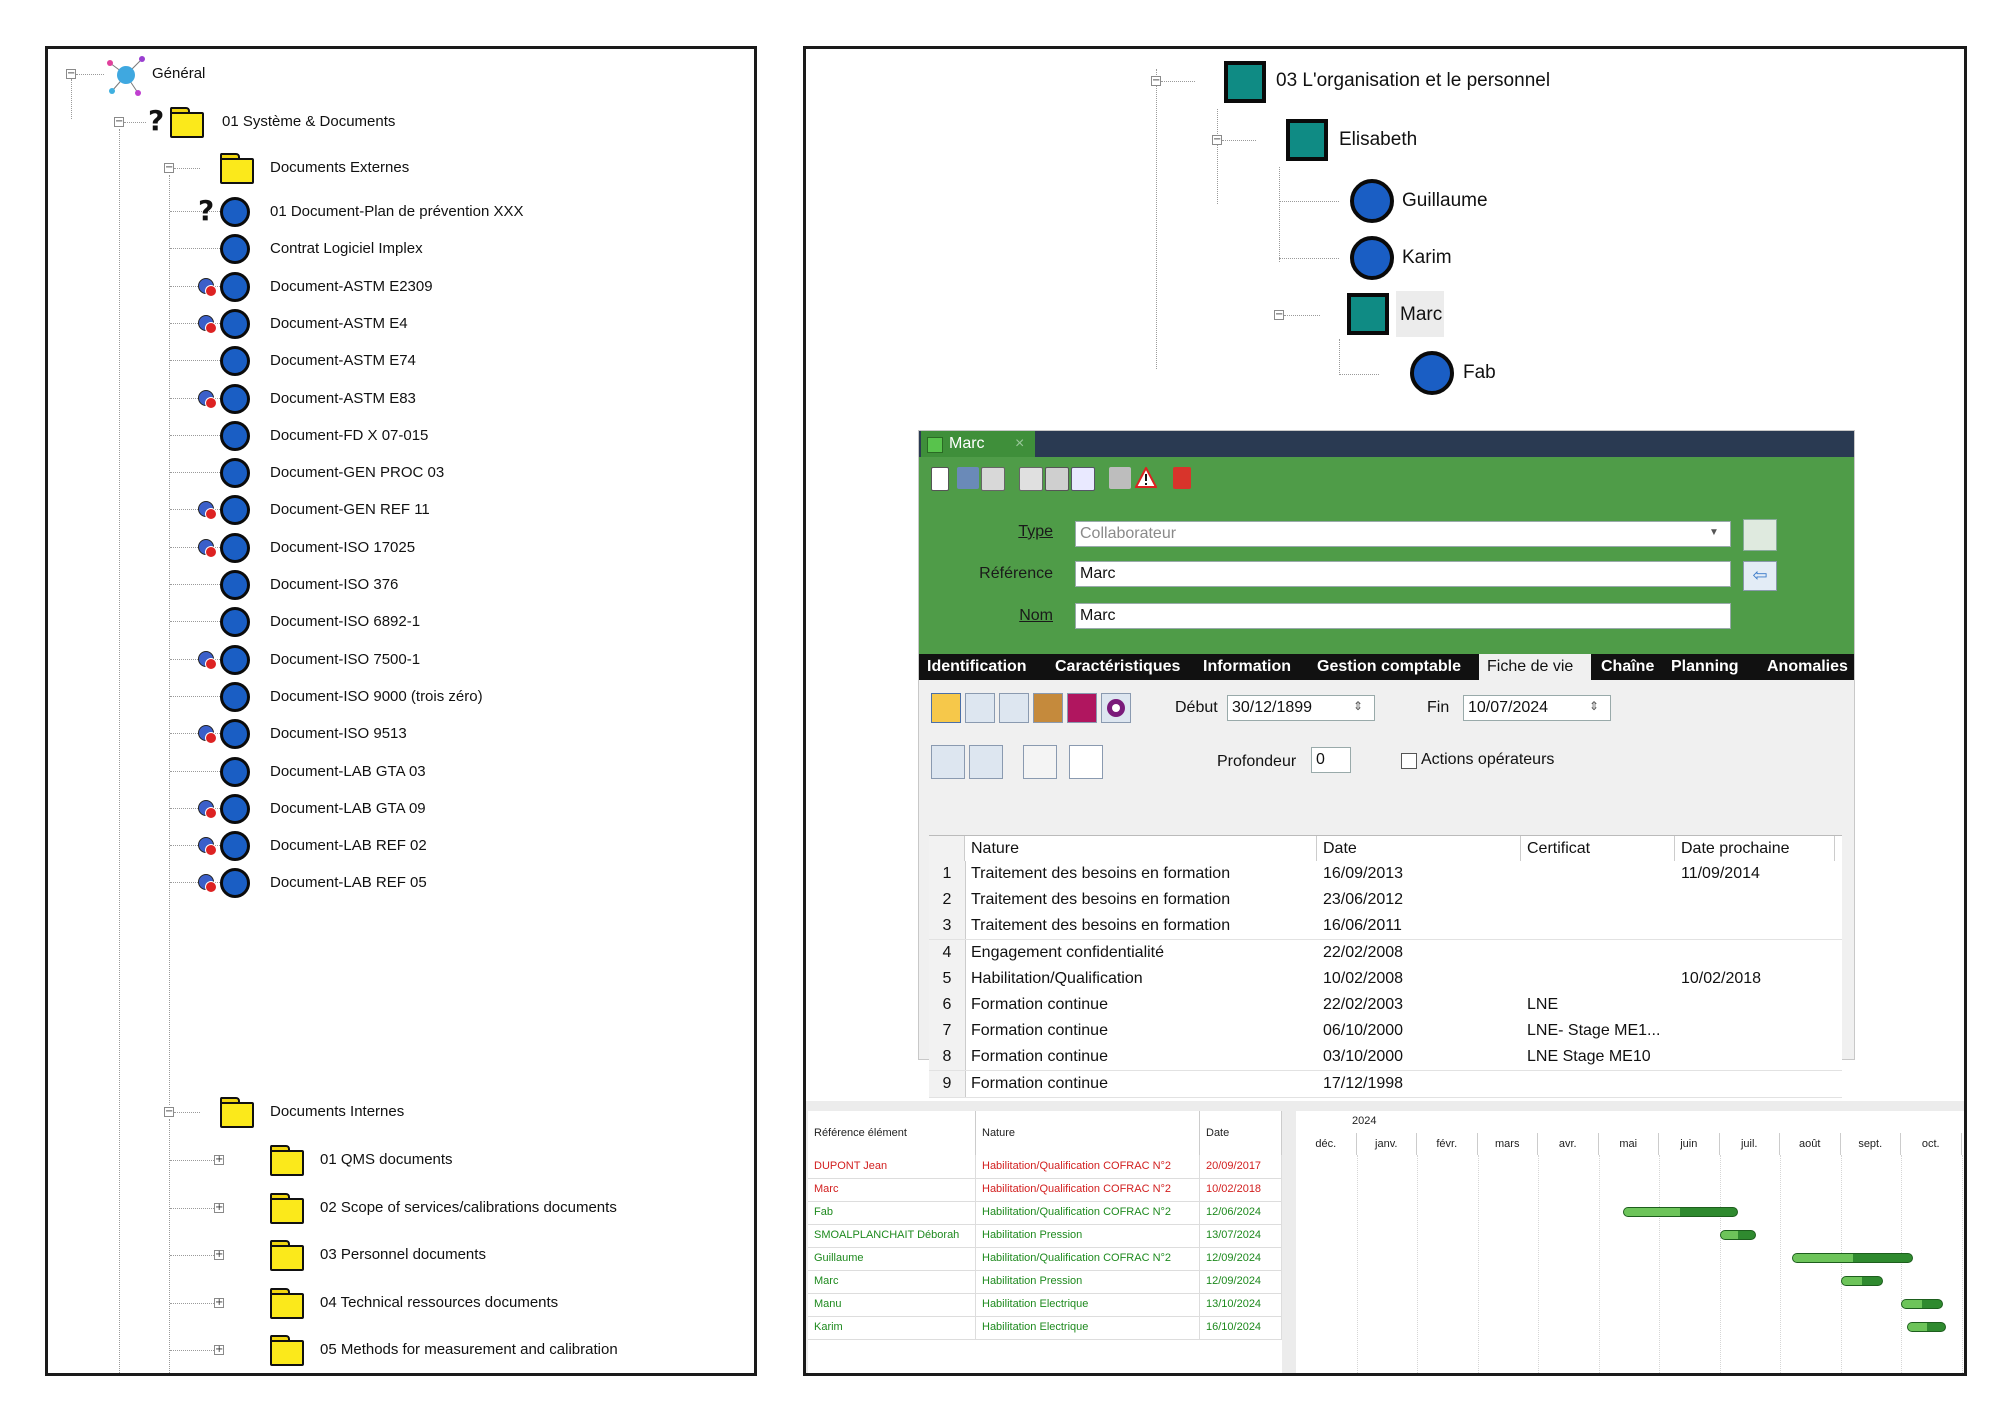 The image size is (2000, 1412). I want to click on calibration-filter-icon, so click(1014, 708).